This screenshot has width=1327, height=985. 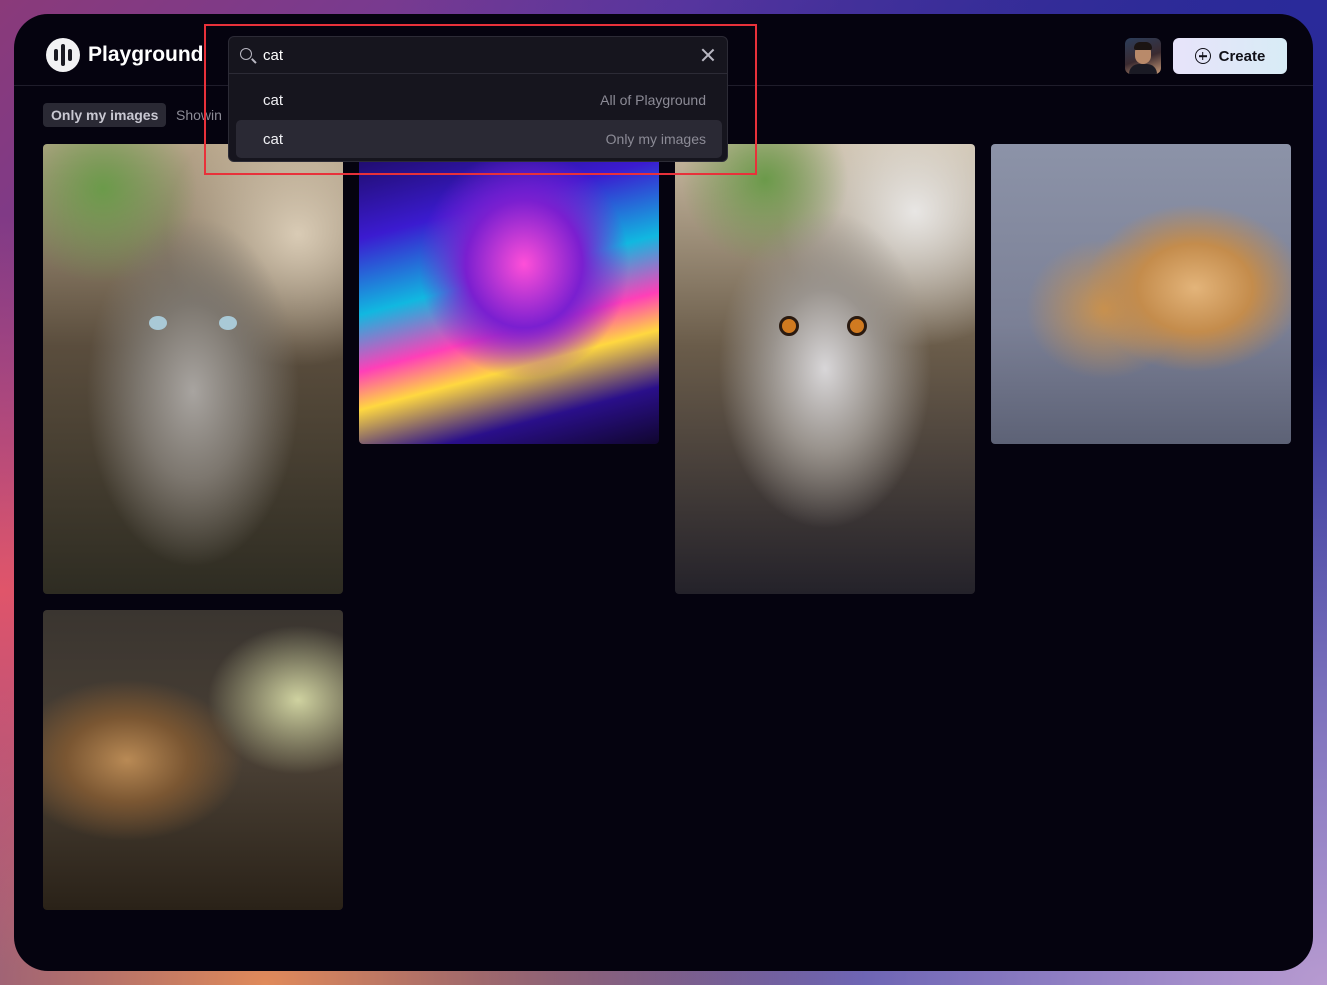 I want to click on search-icon, so click(x=246, y=54).